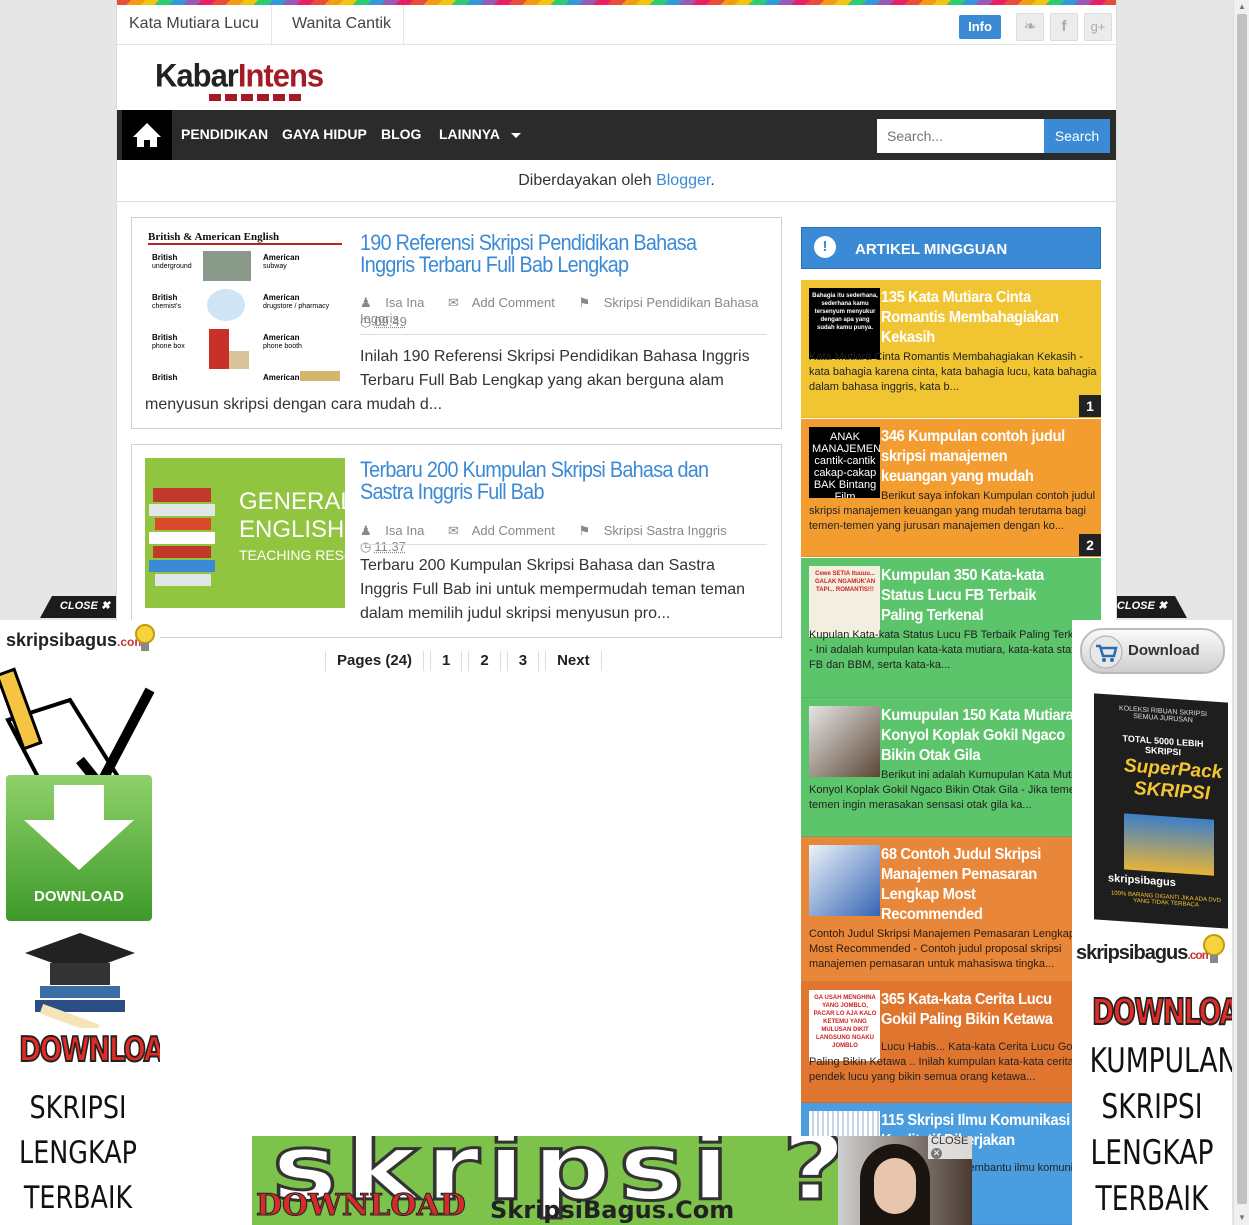  Describe the element at coordinates (612, 1210) in the screenshot. I see `ad-bottom-site: SkripsiBagus.Com` at that location.